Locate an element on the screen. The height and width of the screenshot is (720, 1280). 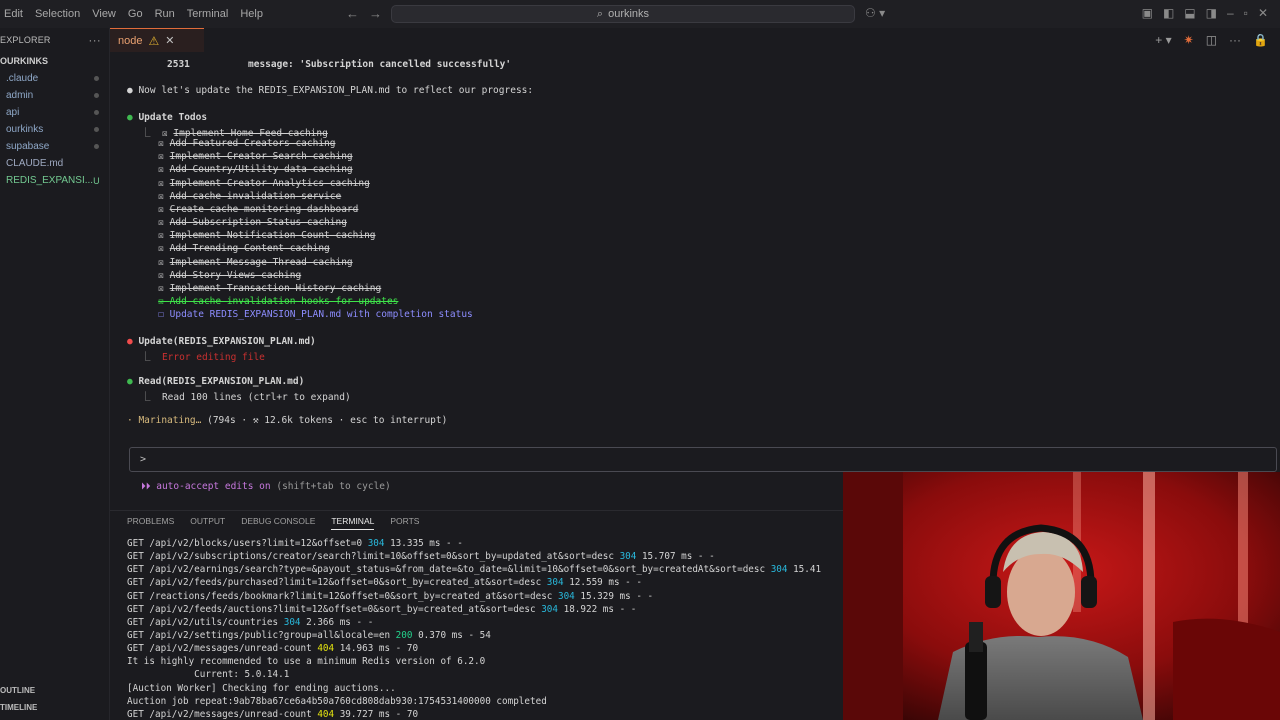
editor-tab-bar: node ⚠ ✕ + ▾ ✷ ◫ ··· 🔒 is located at coordinates (695, 40).